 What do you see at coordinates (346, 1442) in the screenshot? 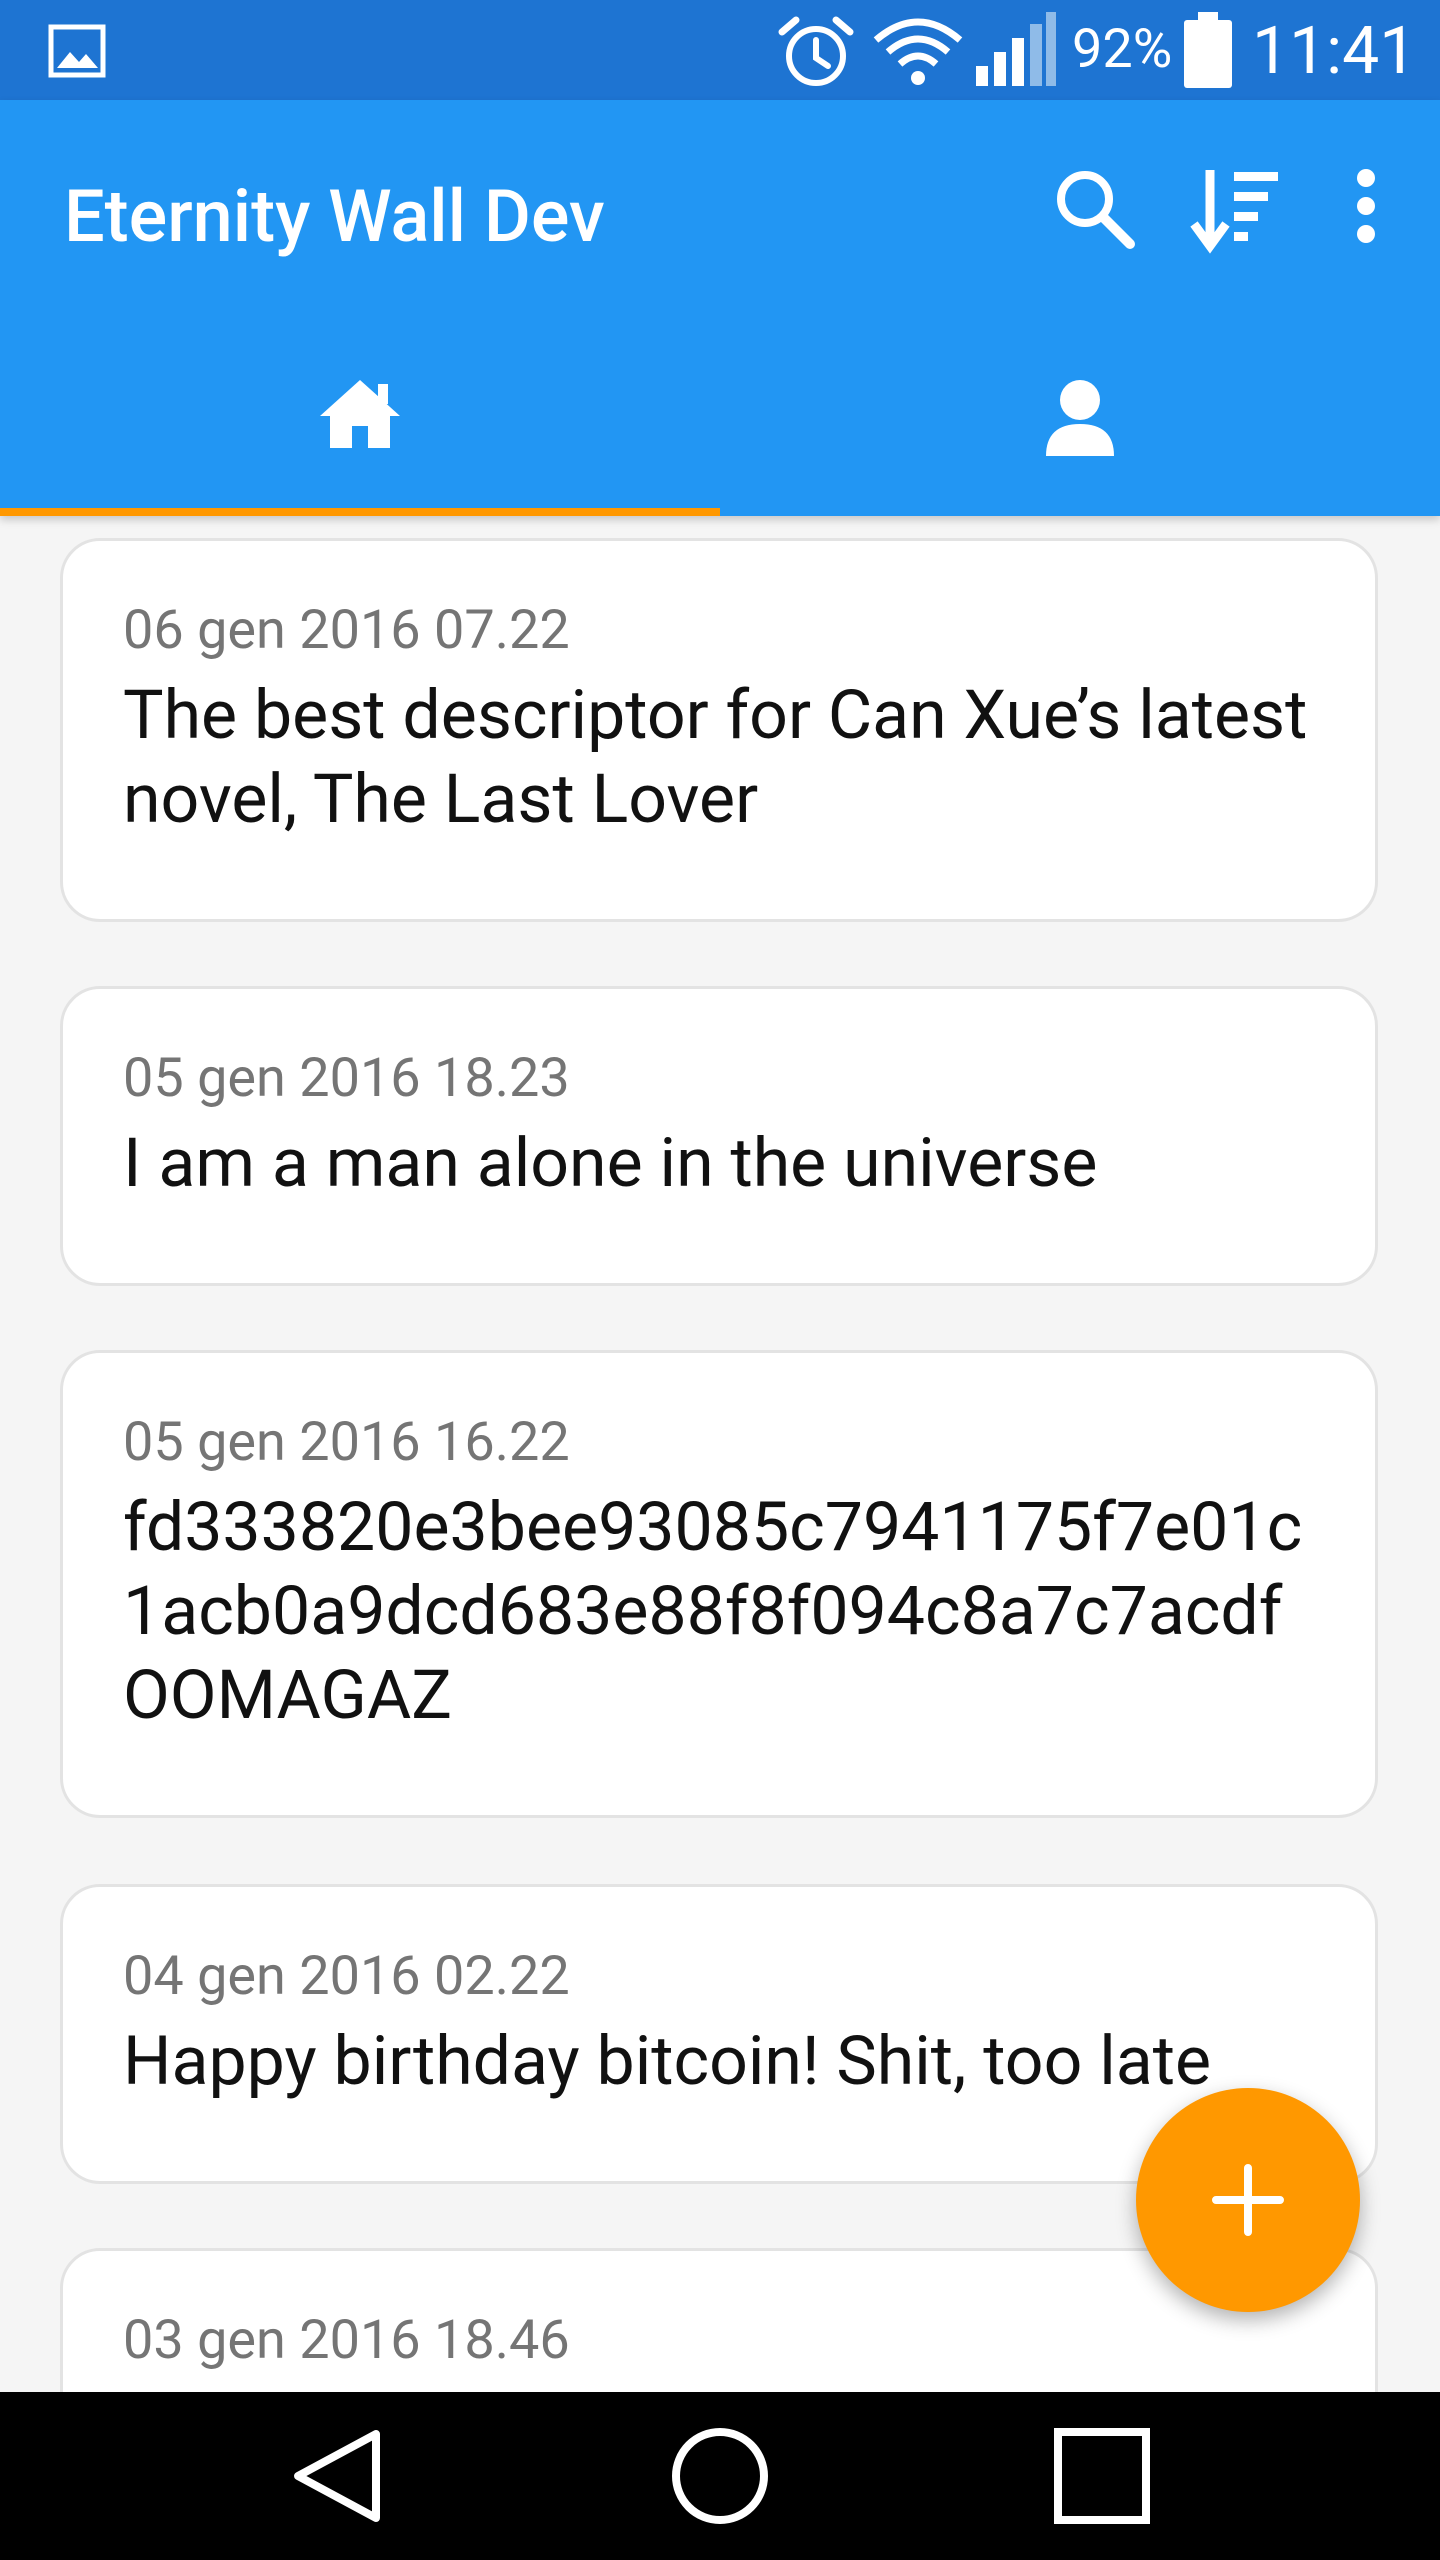
I see `message-date: 05 gen 2016 16.22` at bounding box center [346, 1442].